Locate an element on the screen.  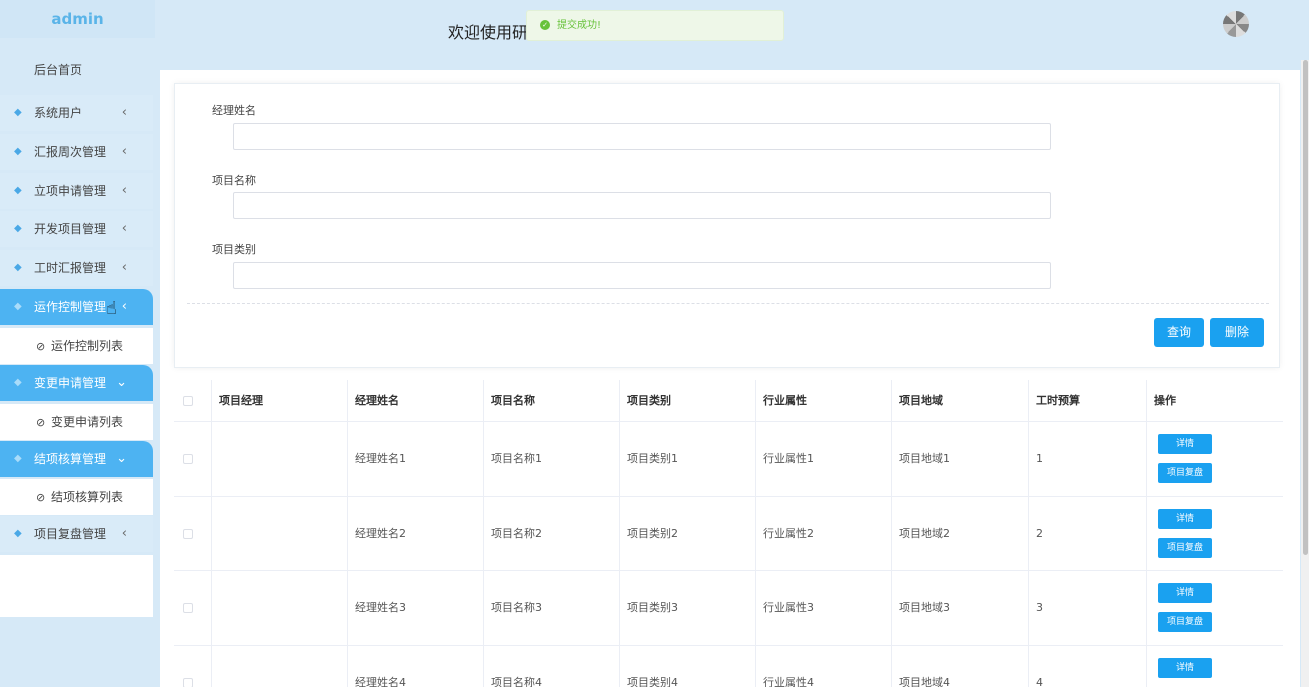
sidebar-item-project-application: ◆ 立项申请管理 ‹ is located at coordinates (76, 190).